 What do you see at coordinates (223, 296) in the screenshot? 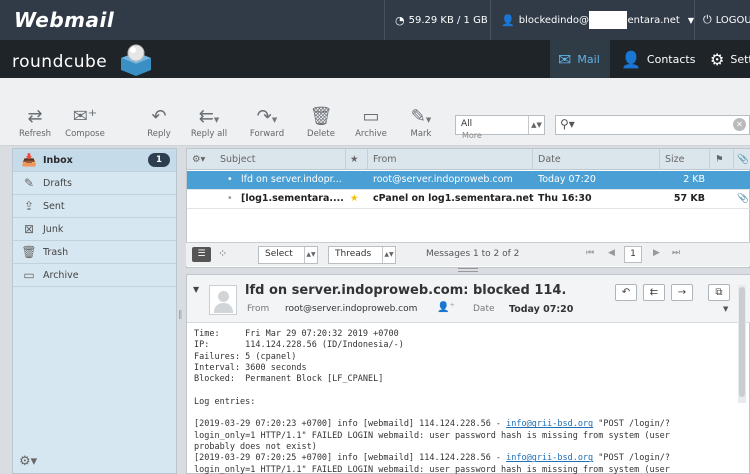
I see `avatar-head` at bounding box center [223, 296].